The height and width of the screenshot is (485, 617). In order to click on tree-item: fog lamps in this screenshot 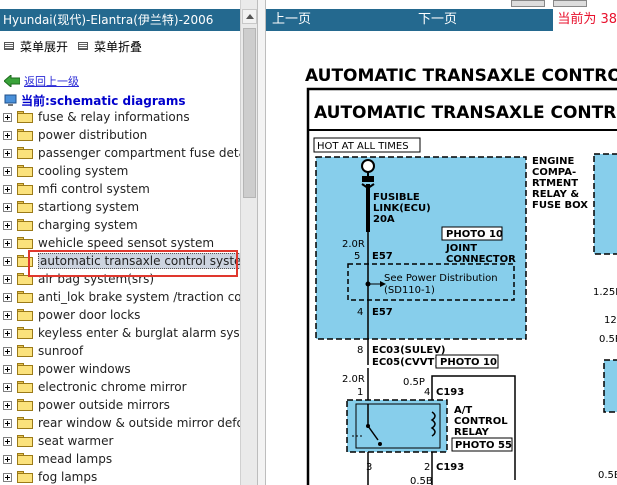, I will do `click(120, 476)`.